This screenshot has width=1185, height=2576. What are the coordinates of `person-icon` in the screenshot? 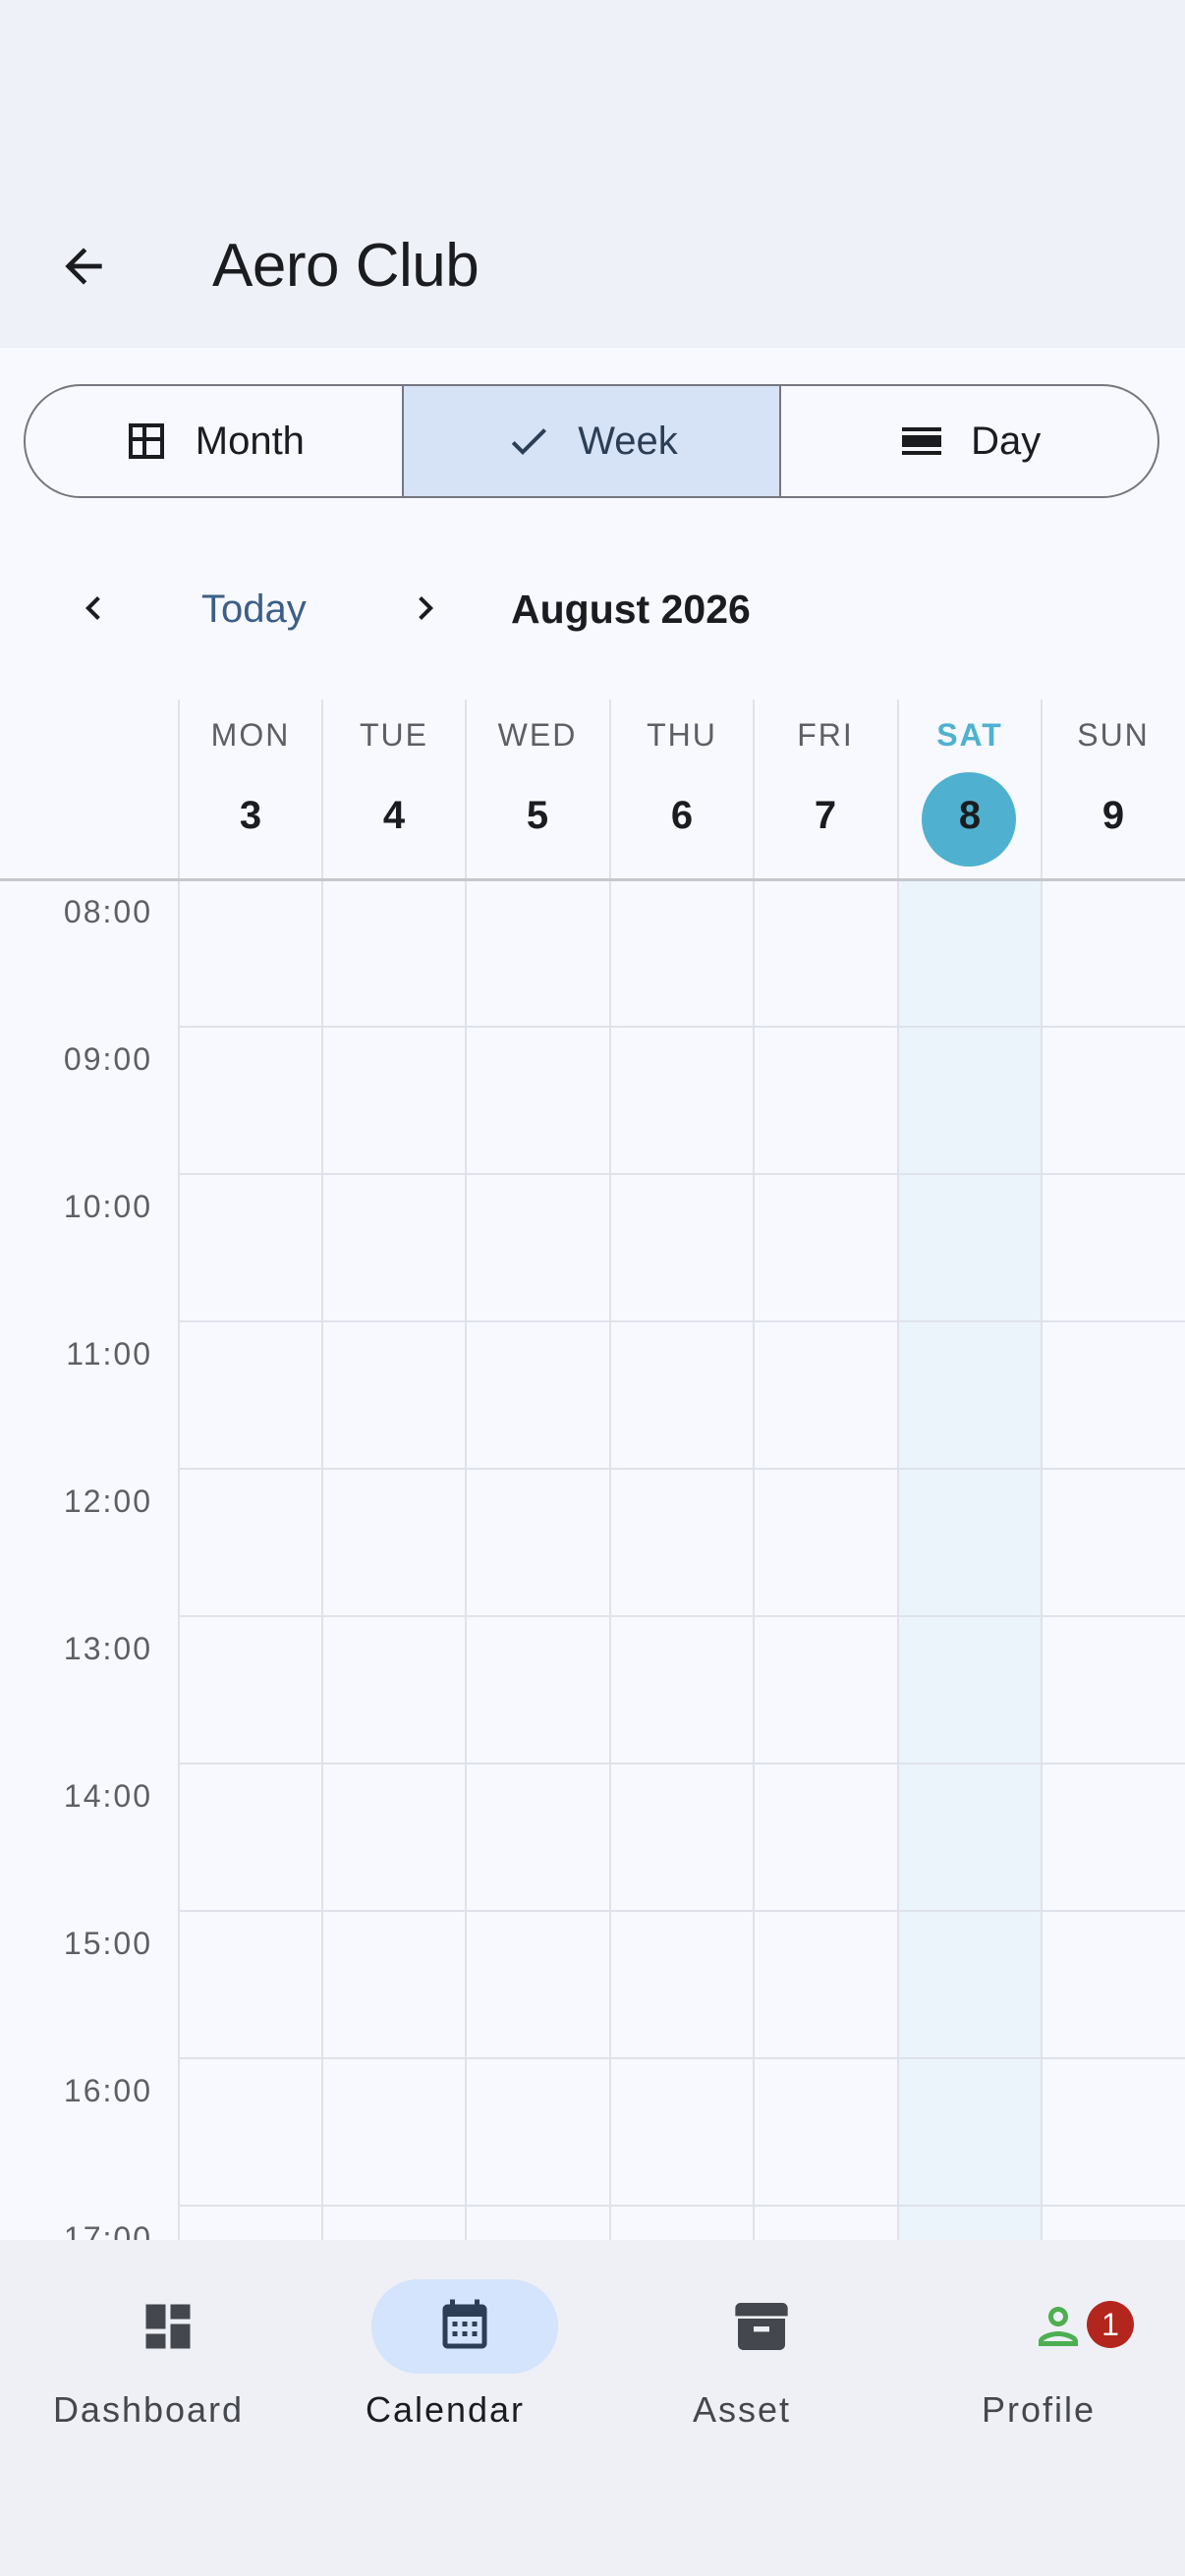 It's located at (1058, 2326).